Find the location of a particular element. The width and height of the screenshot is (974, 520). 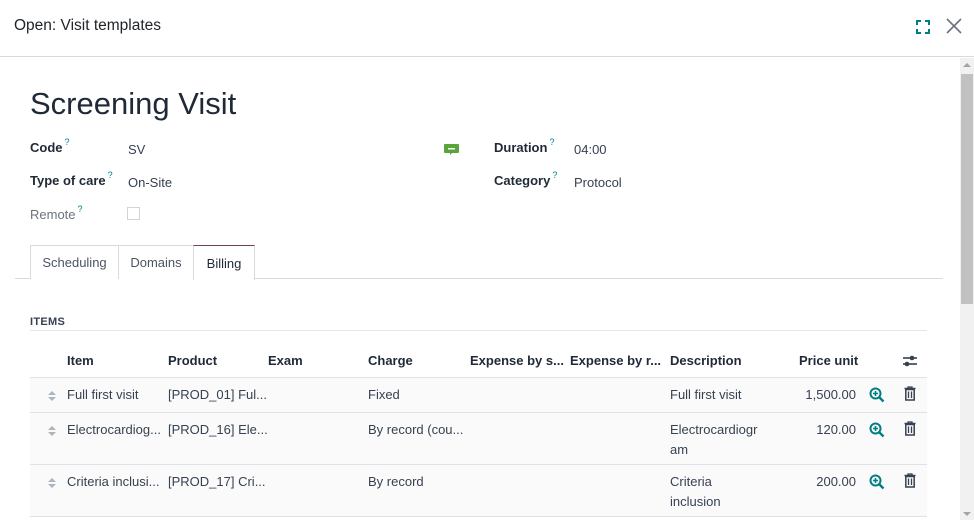

duration-label: Duration? is located at coordinates (524, 146).